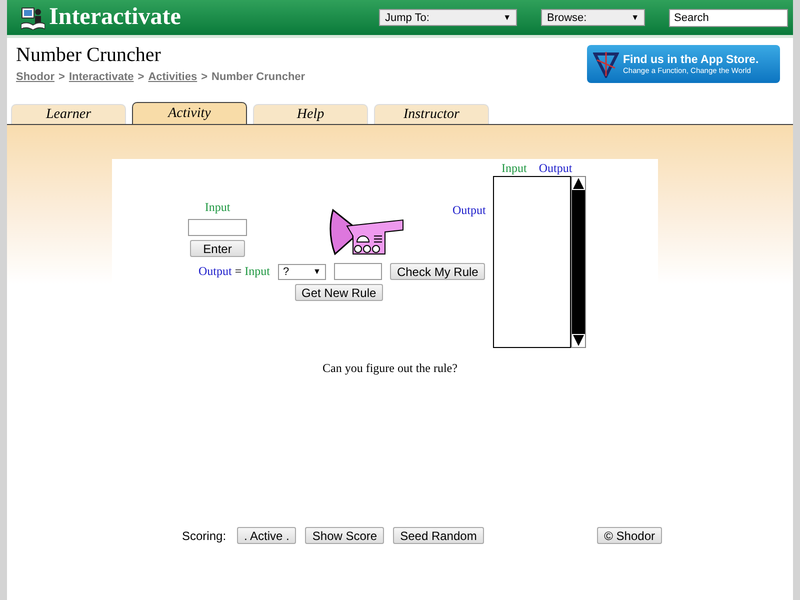 The image size is (800, 600). Describe the element at coordinates (33, 18) in the screenshot. I see `reader-at-computer-icon` at that location.